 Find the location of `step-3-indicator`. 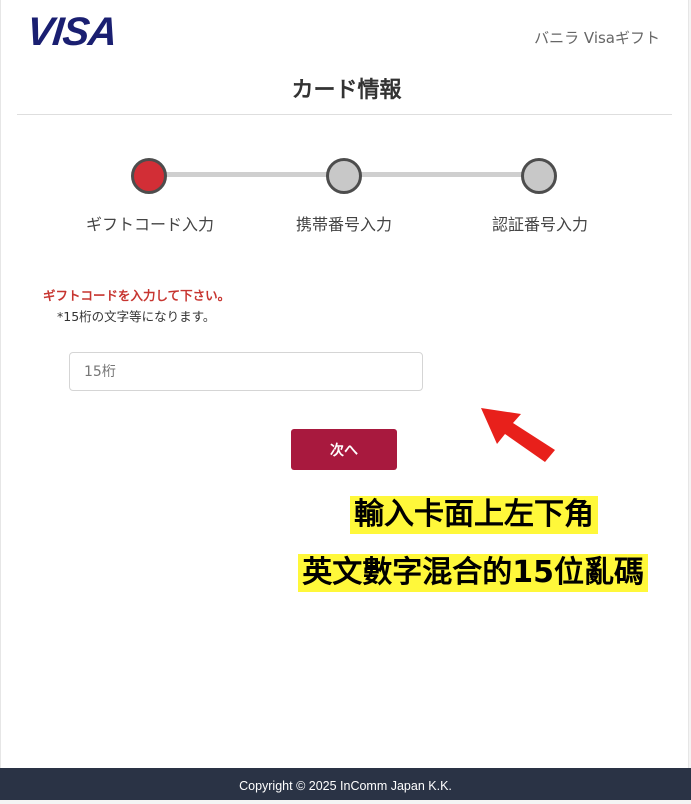

step-3-indicator is located at coordinates (539, 176).